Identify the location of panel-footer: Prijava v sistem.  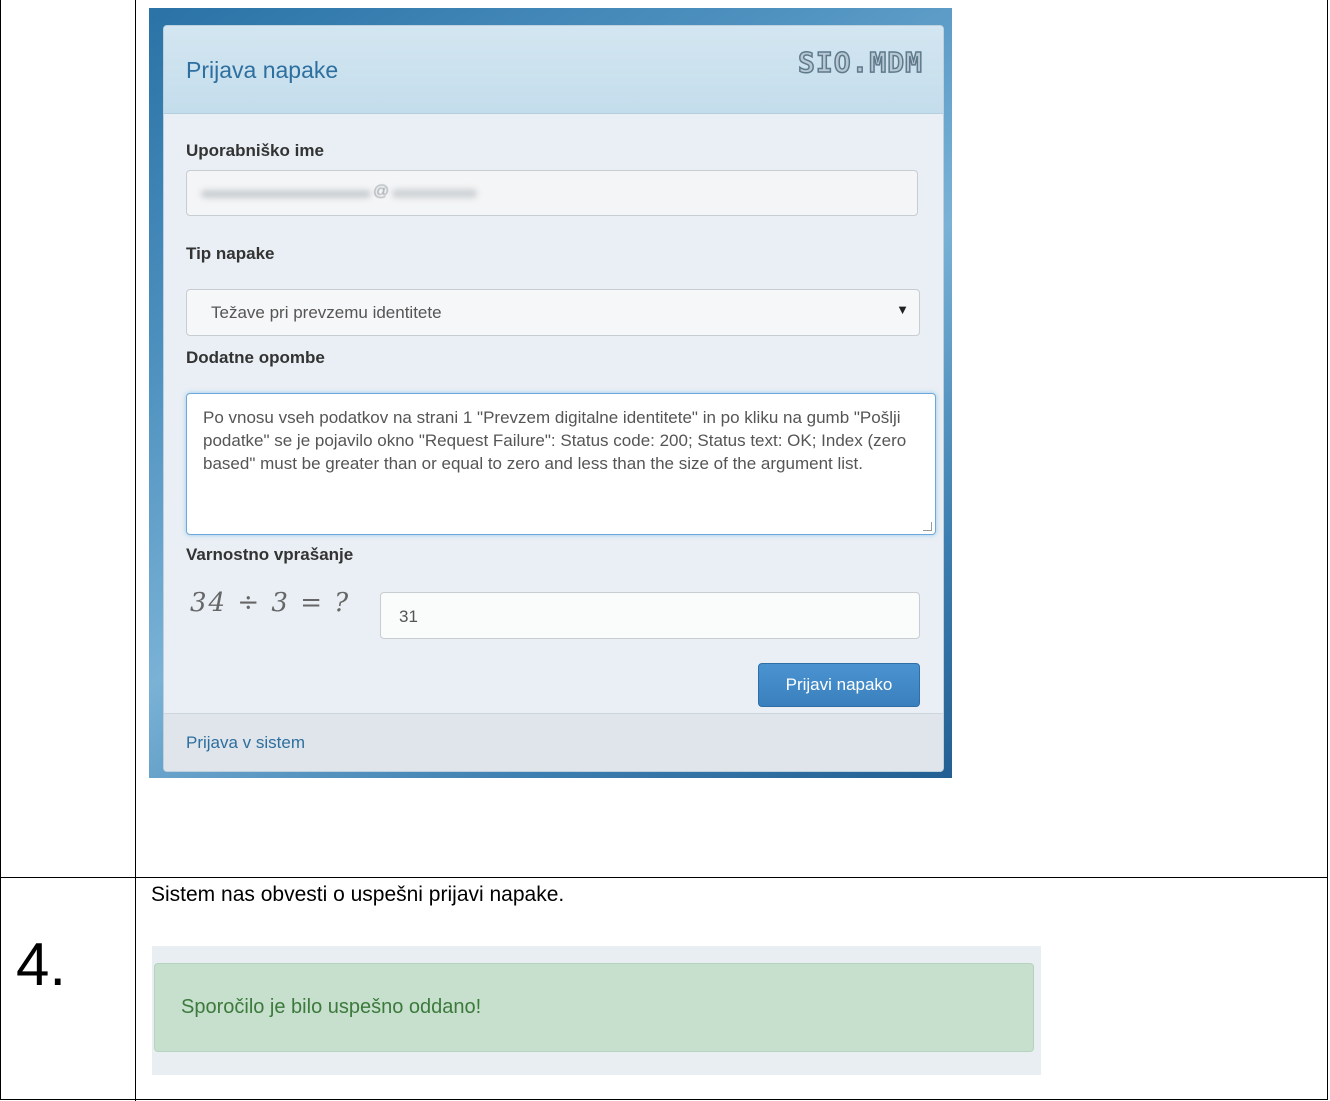
(553, 742).